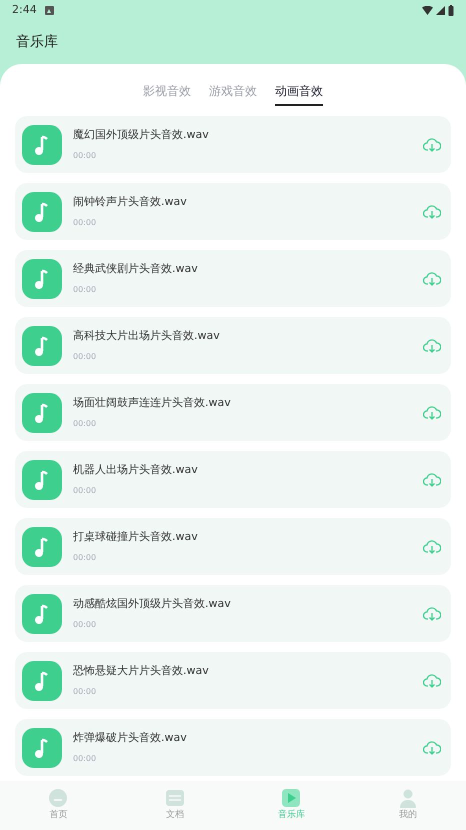  Describe the element at coordinates (152, 402) in the screenshot. I see `track-name: 场面壮阔鼓声连连片头音效.wav` at that location.